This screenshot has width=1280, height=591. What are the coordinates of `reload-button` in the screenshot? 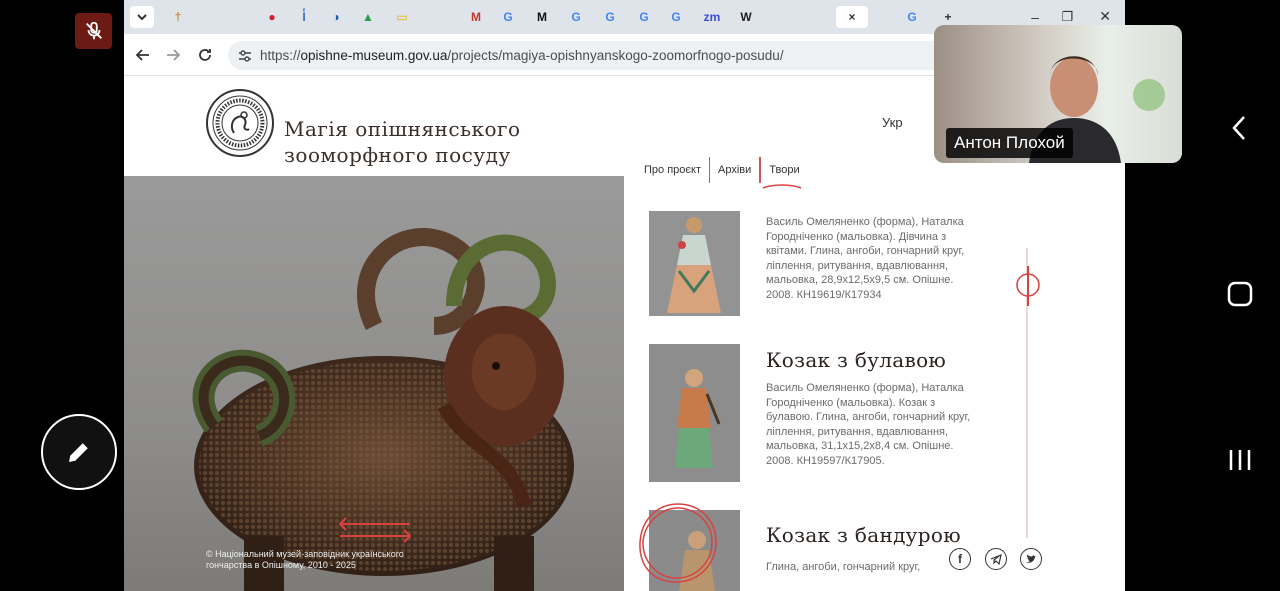 It's located at (205, 55).